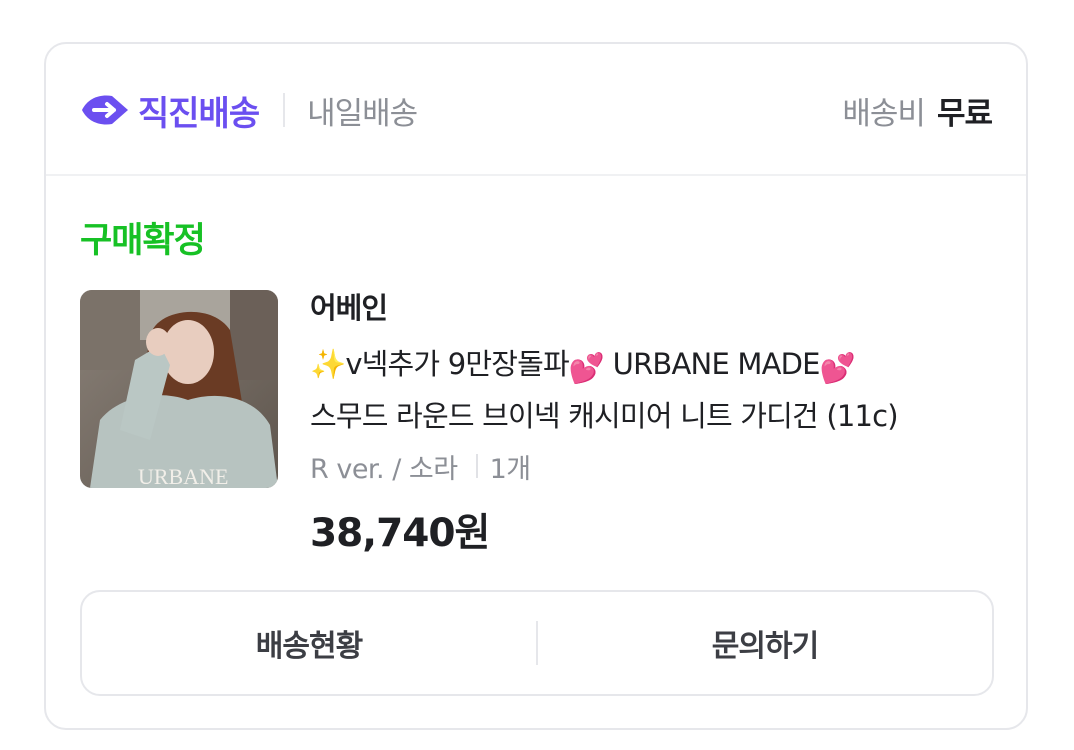  What do you see at coordinates (537, 643) in the screenshot?
I see `action-bar: 배송현황 문의하기` at bounding box center [537, 643].